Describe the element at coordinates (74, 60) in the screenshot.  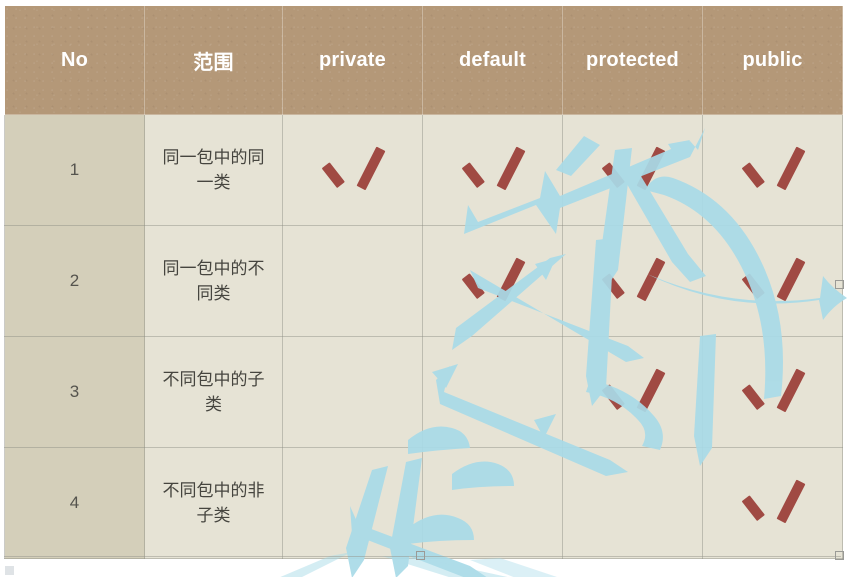
I see `column-header-no: No` at that location.